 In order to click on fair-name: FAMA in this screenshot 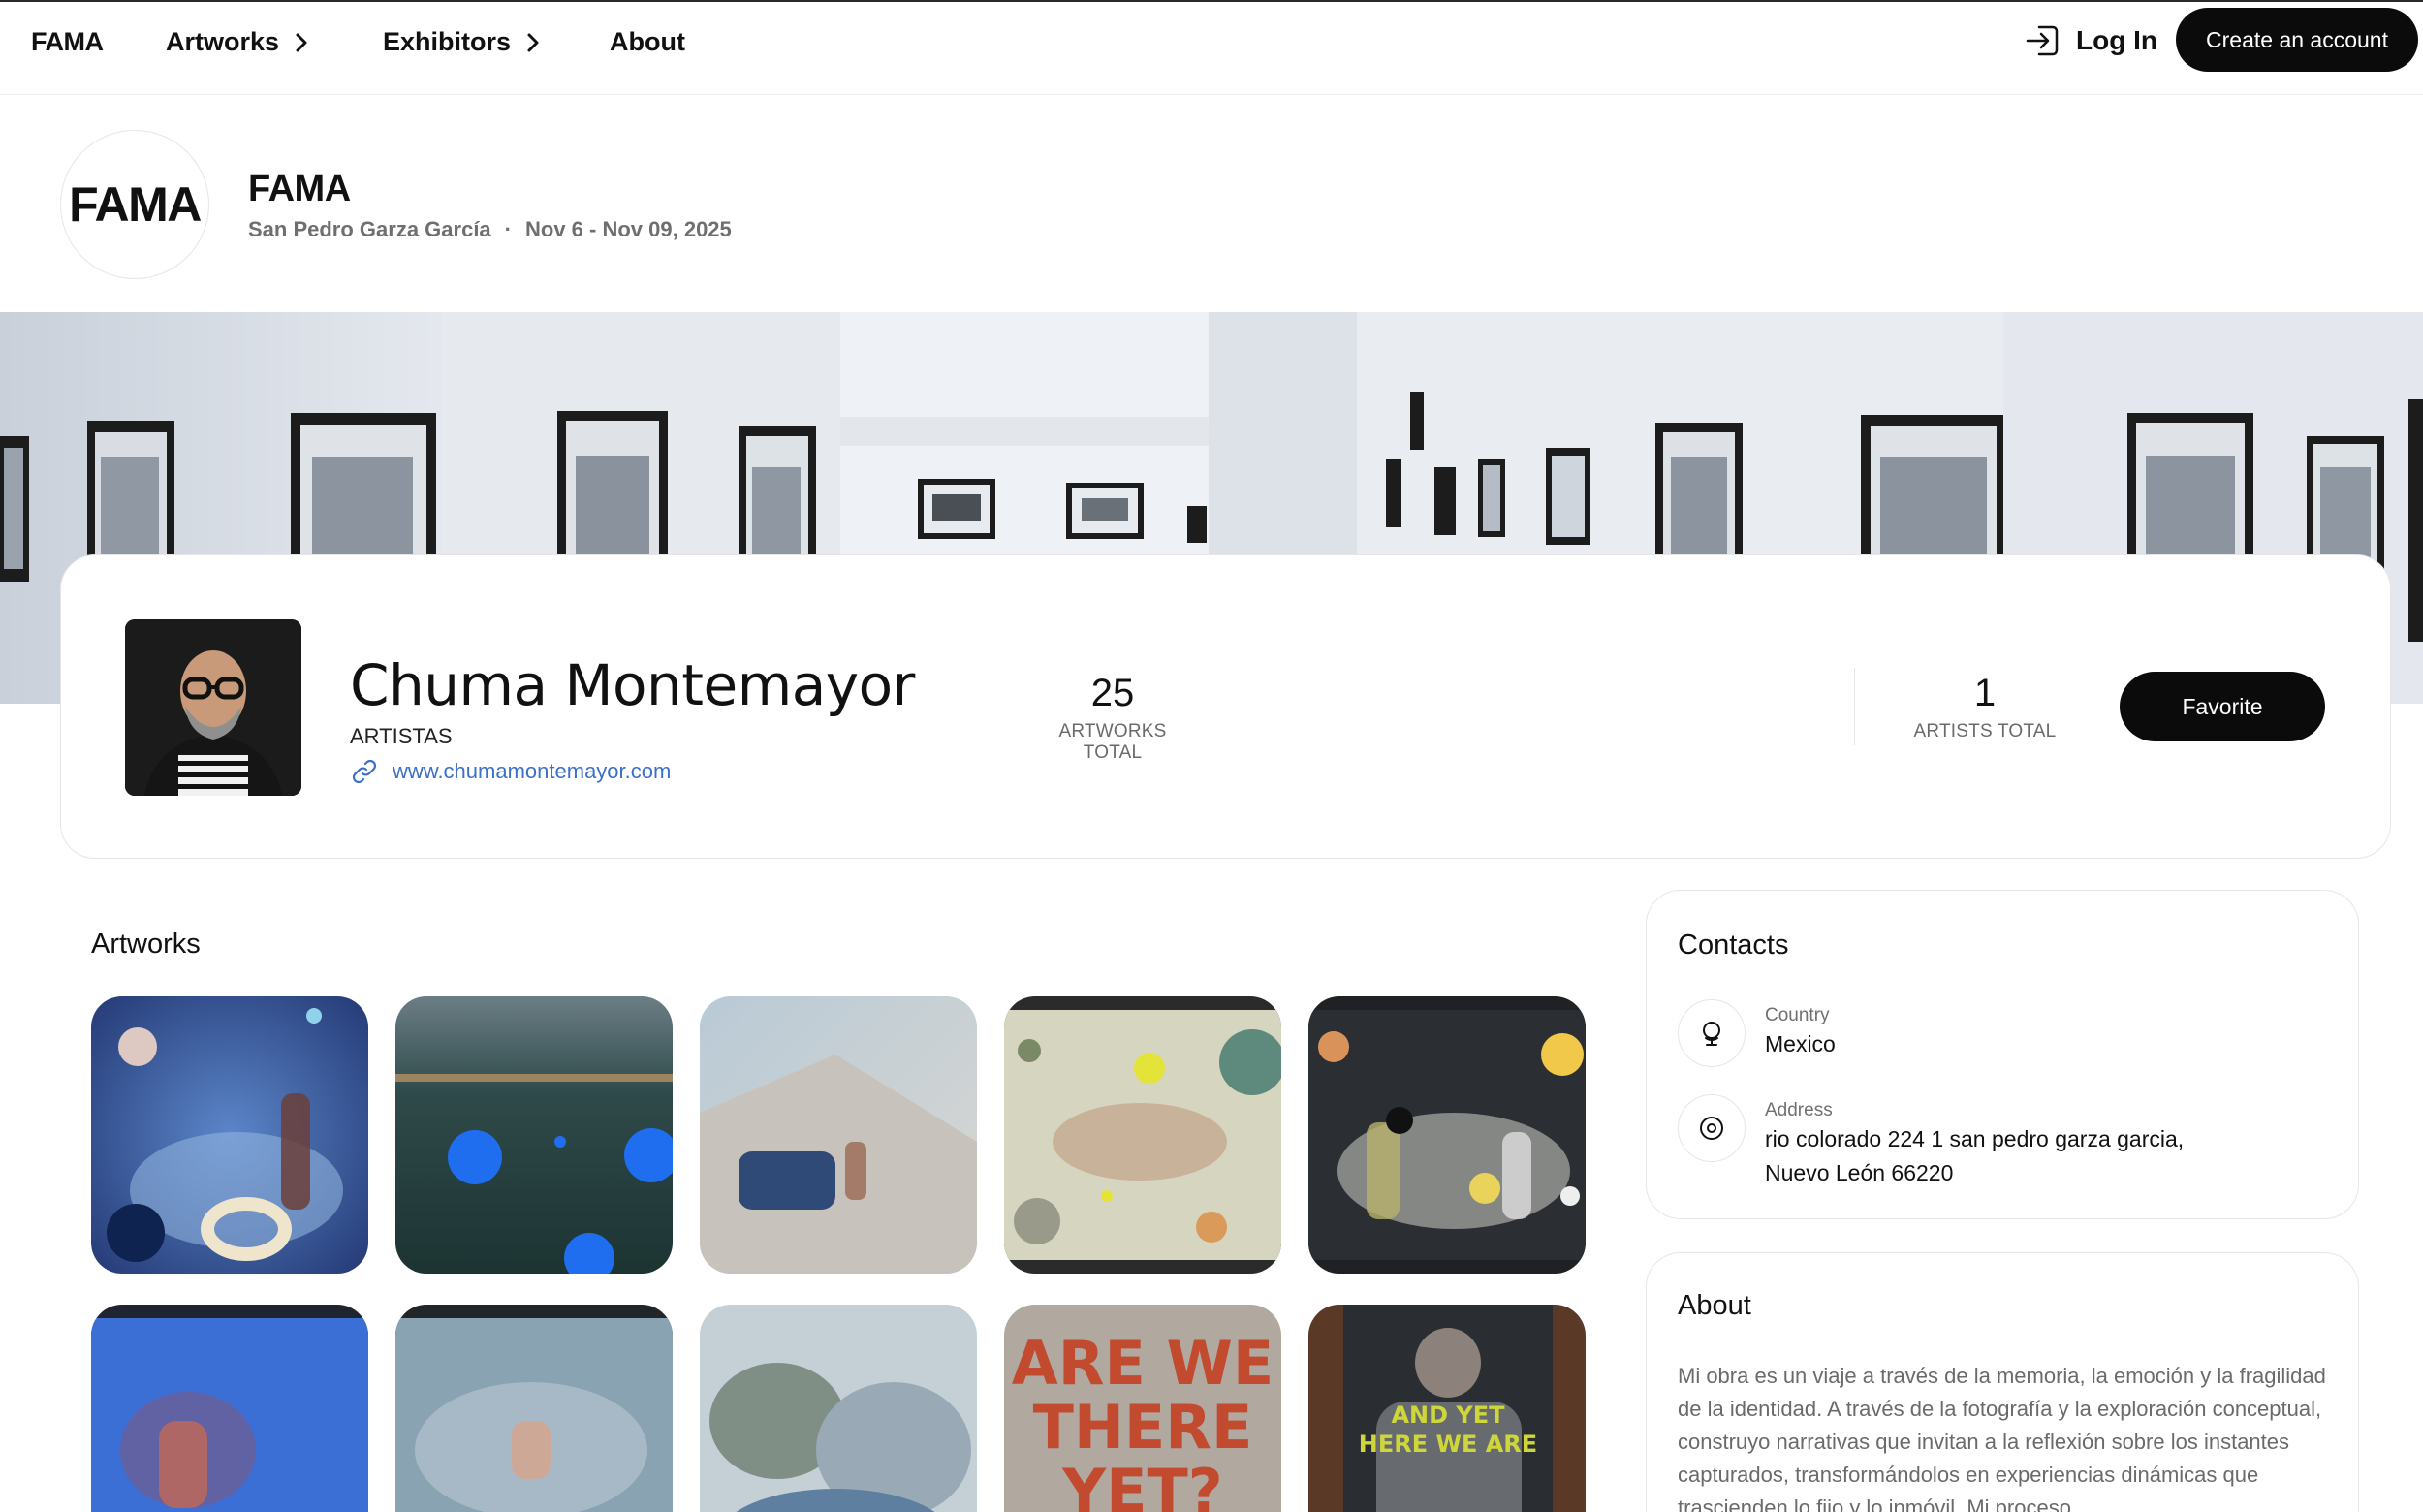, I will do `click(299, 189)`.